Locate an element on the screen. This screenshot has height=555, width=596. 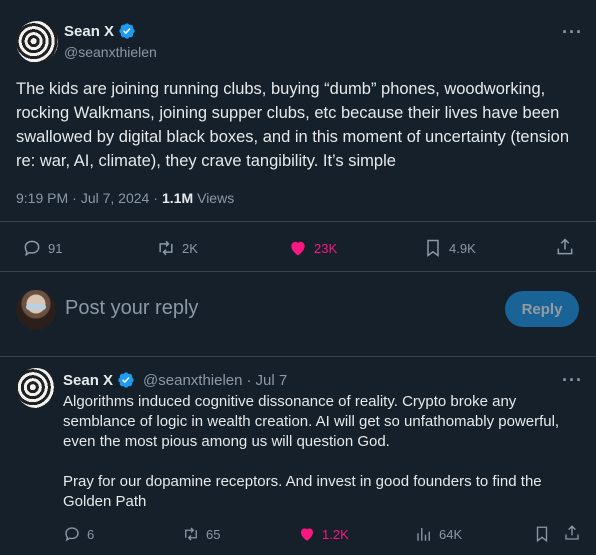
views-count: 64K is located at coordinates (451, 534).